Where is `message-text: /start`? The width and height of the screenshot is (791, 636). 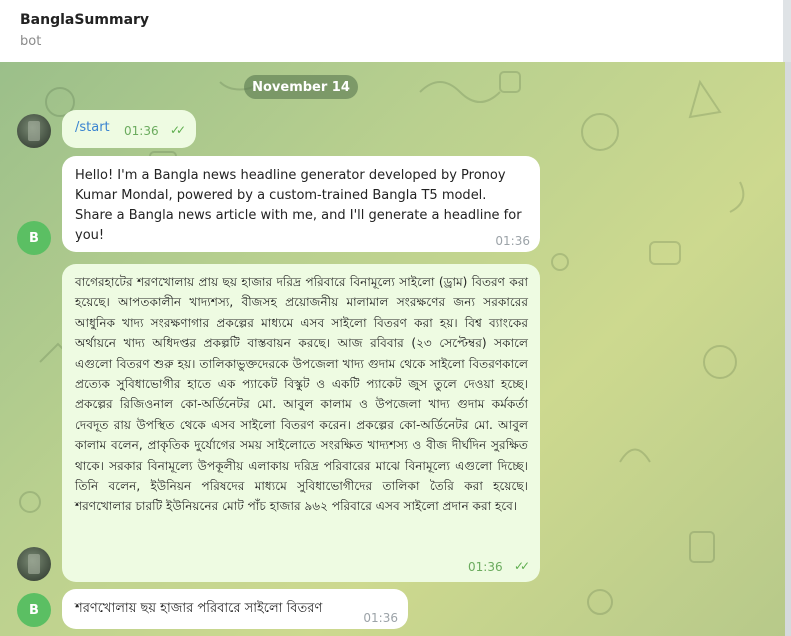
message-text: /start is located at coordinates (92, 127).